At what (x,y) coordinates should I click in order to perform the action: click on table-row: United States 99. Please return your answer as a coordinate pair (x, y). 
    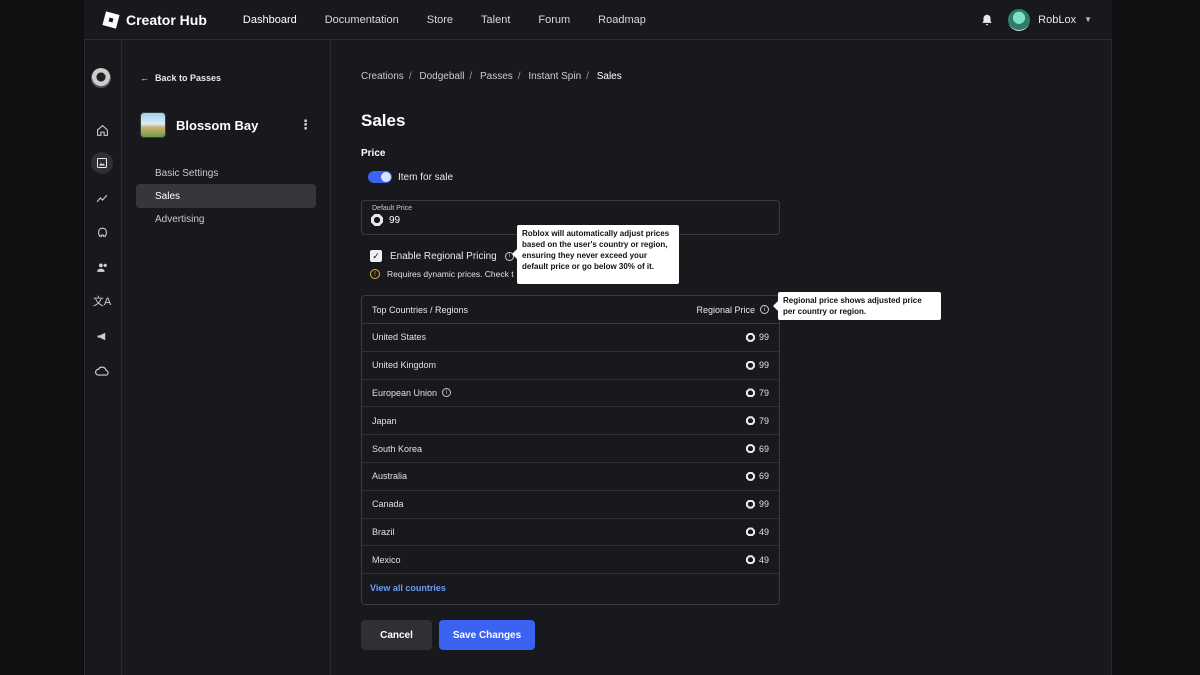
    Looking at the image, I should click on (570, 338).